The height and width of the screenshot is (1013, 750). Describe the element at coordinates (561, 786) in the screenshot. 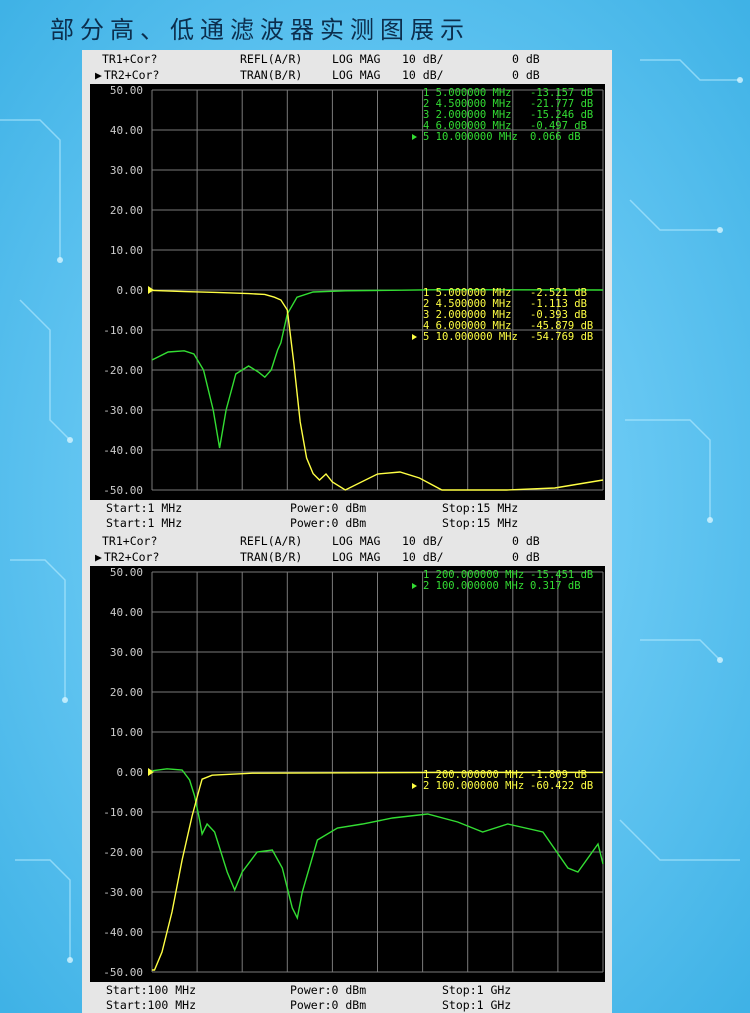

I see `marker-value: -60.422 dB` at that location.